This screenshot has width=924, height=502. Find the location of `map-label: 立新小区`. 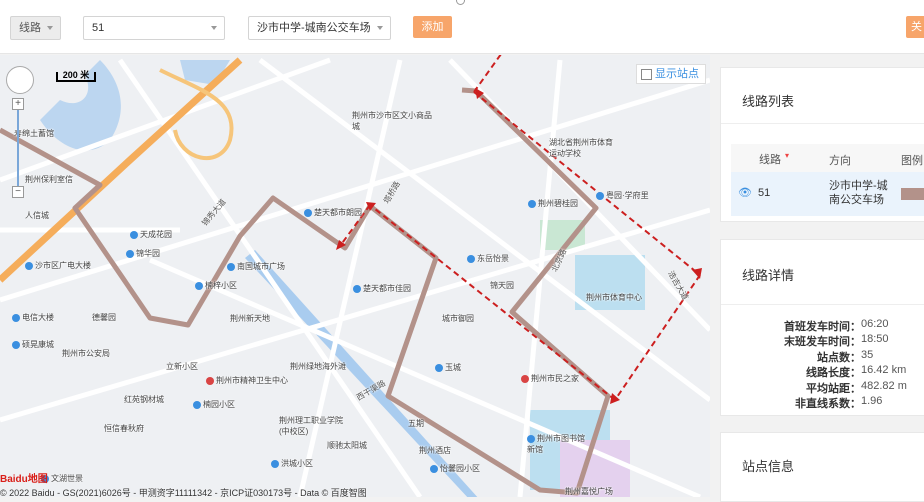

map-label: 立新小区 is located at coordinates (182, 366).